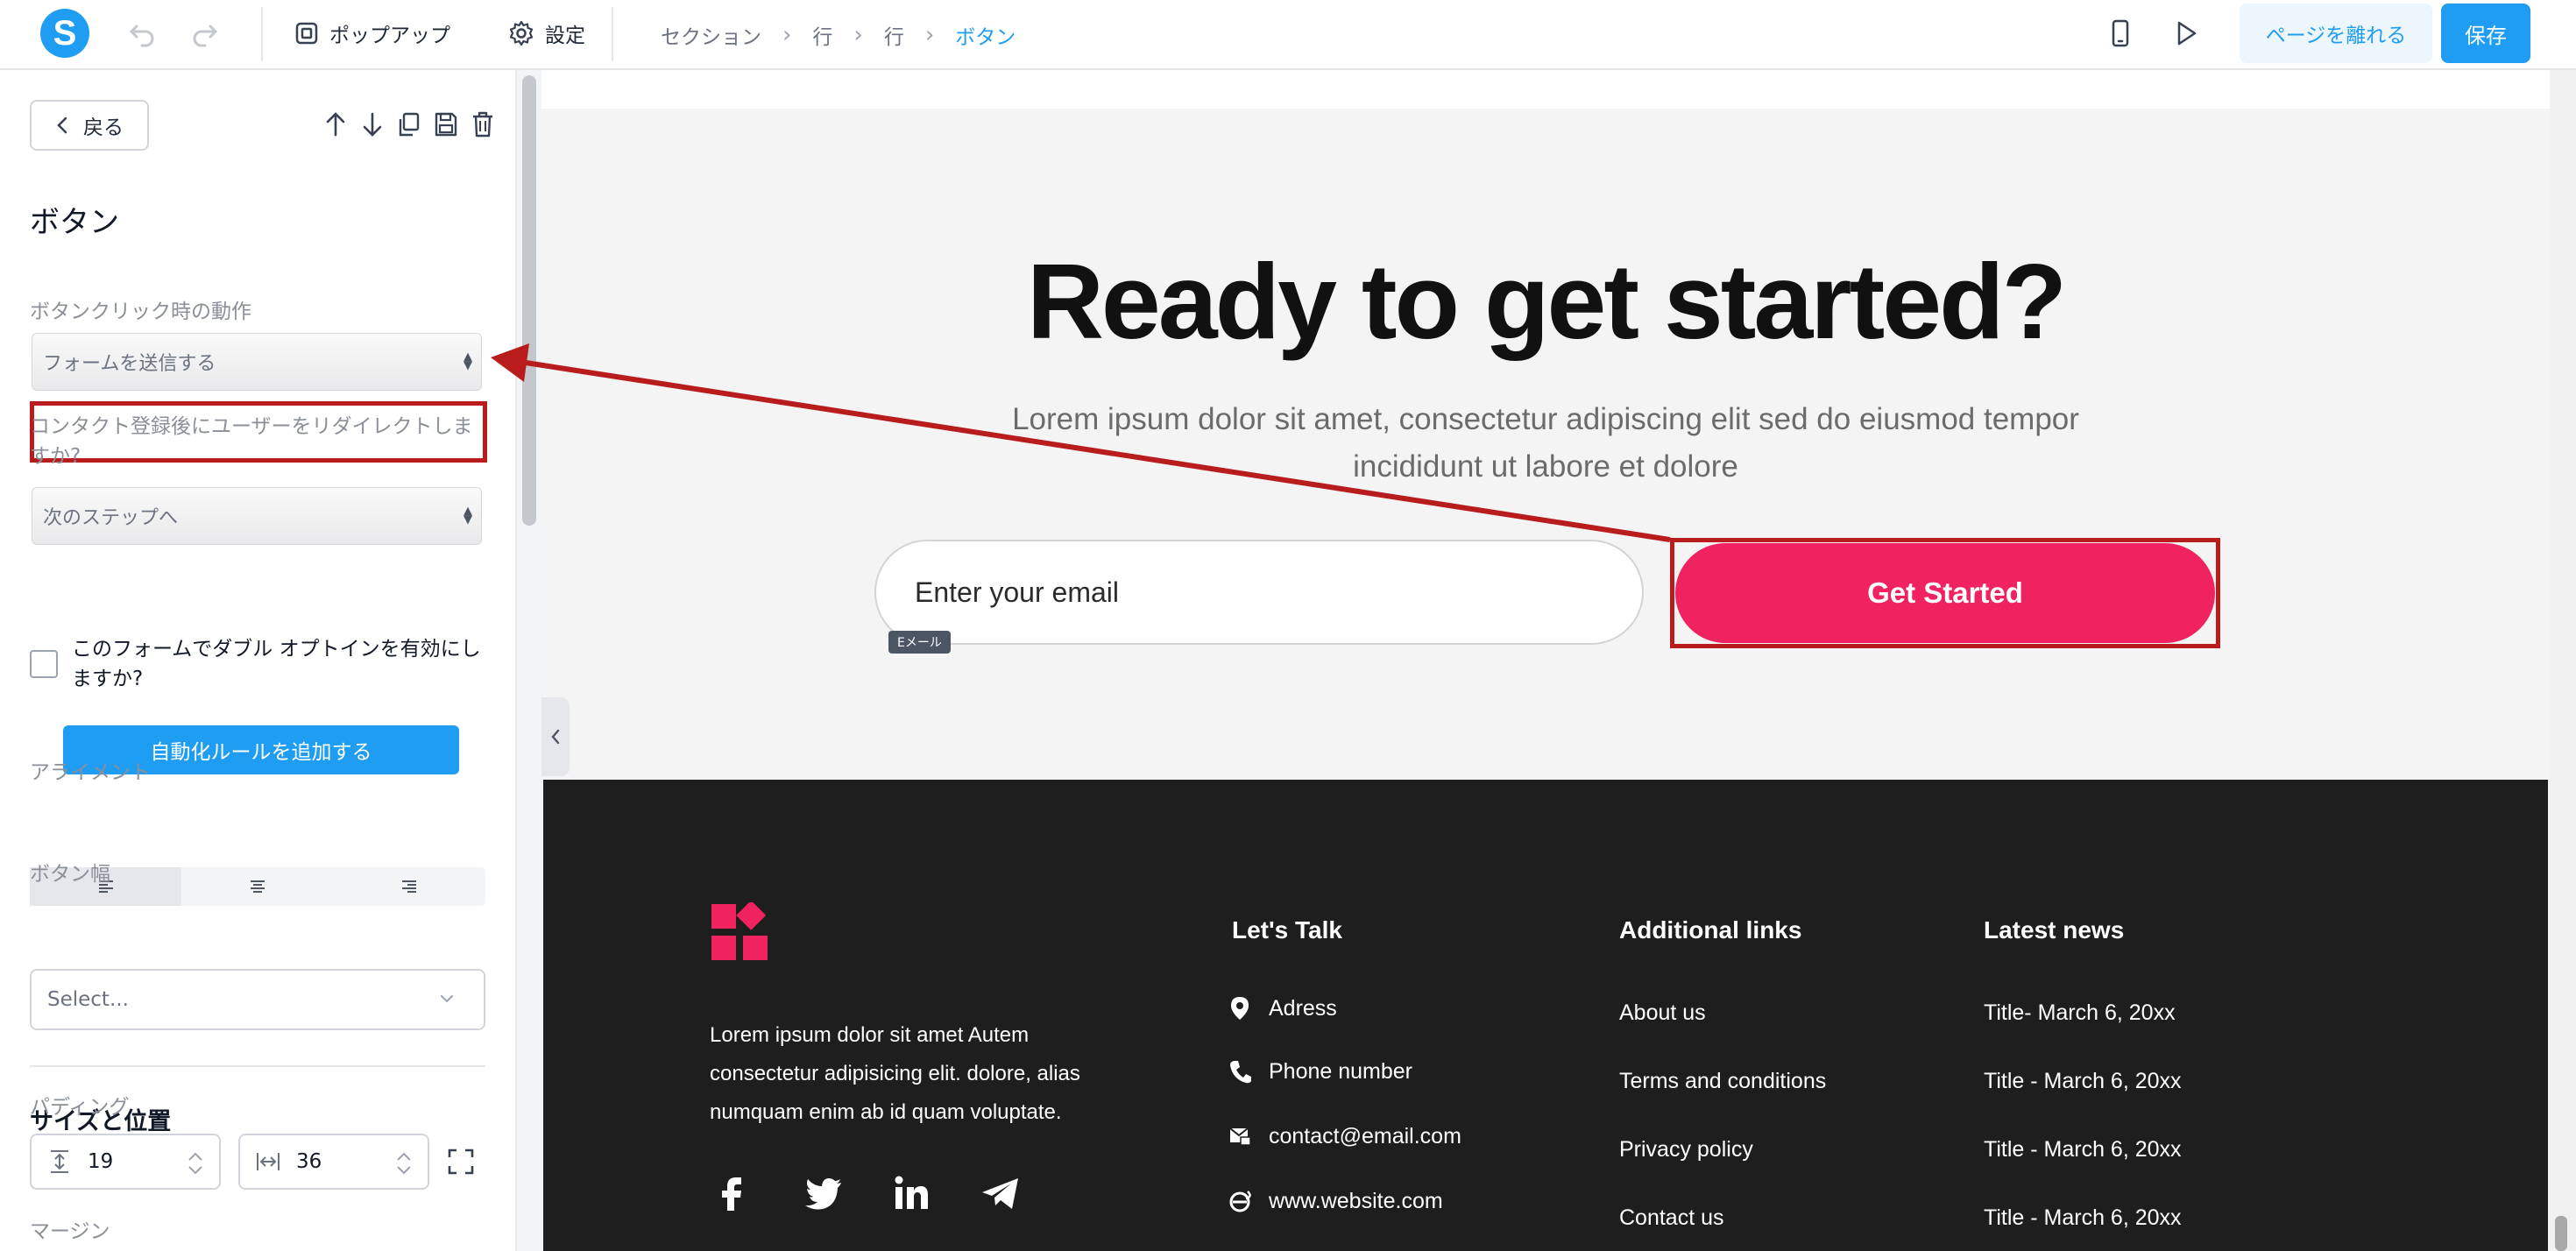  Describe the element at coordinates (2185, 33) in the screenshot. I see `play-icon` at that location.